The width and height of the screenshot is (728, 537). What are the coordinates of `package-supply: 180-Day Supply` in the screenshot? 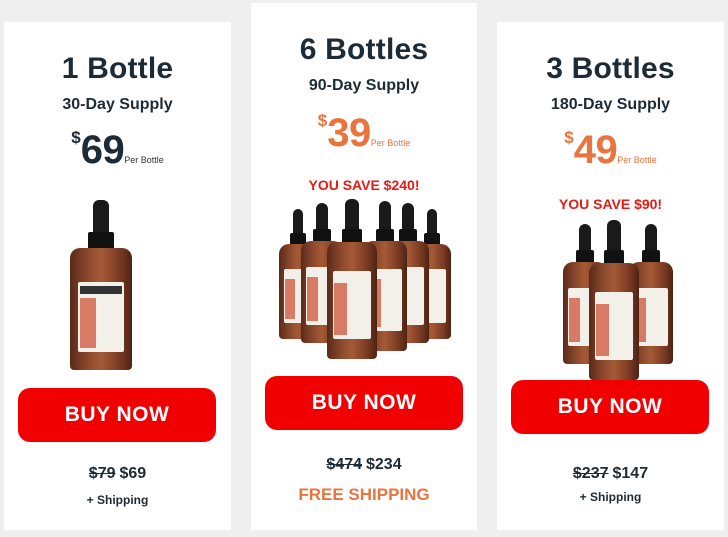 It's located at (610, 104).